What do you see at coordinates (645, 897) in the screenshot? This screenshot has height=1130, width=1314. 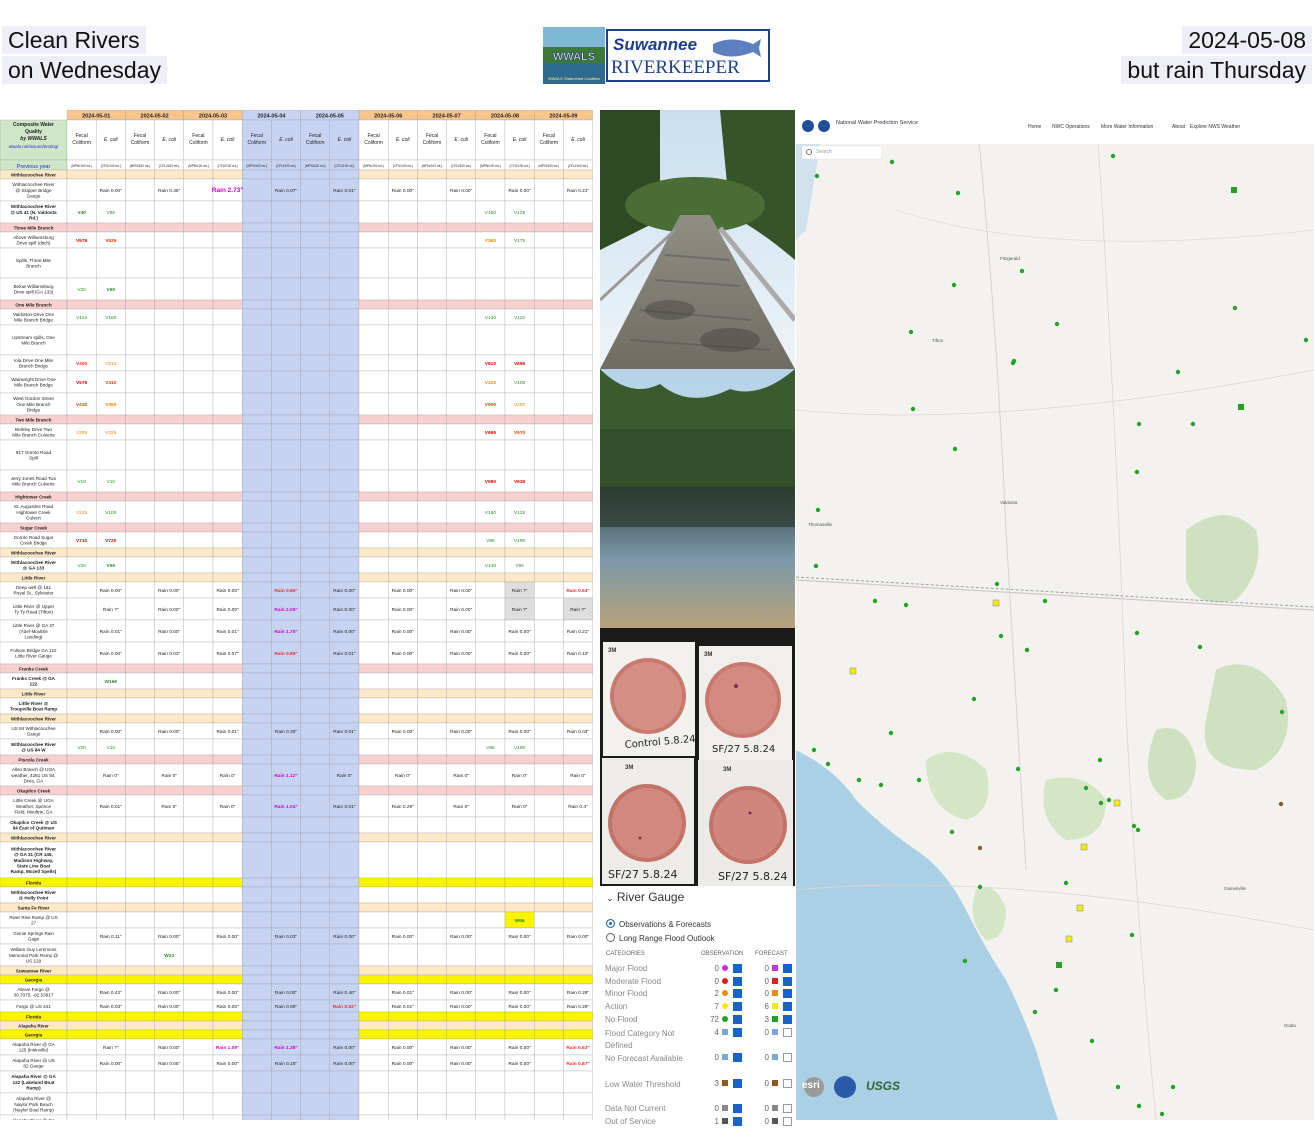 I see `river-gauge-title: ⌄ River Gauge` at bounding box center [645, 897].